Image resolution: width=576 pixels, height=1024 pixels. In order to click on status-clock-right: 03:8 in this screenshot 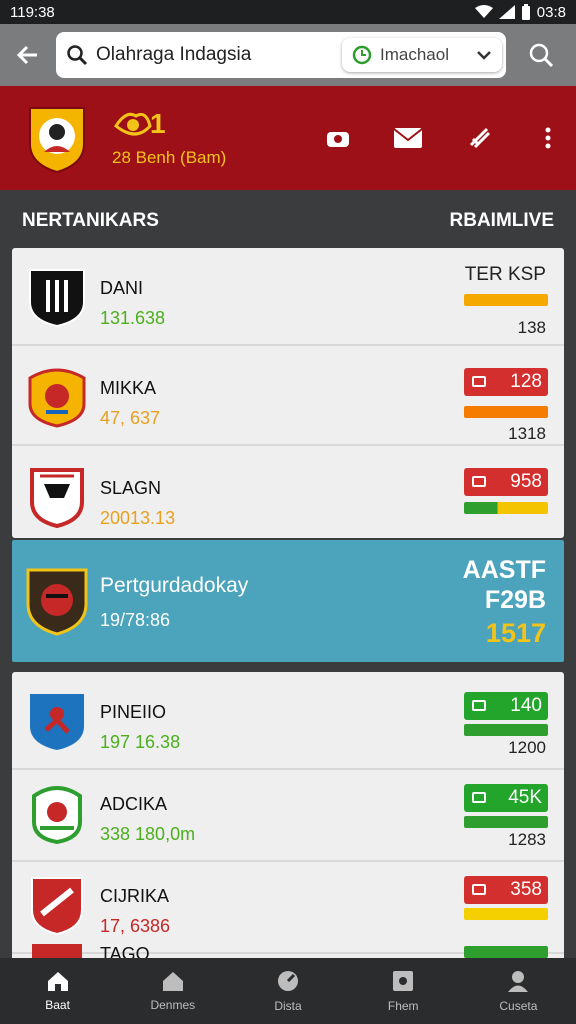, I will do `click(551, 12)`.